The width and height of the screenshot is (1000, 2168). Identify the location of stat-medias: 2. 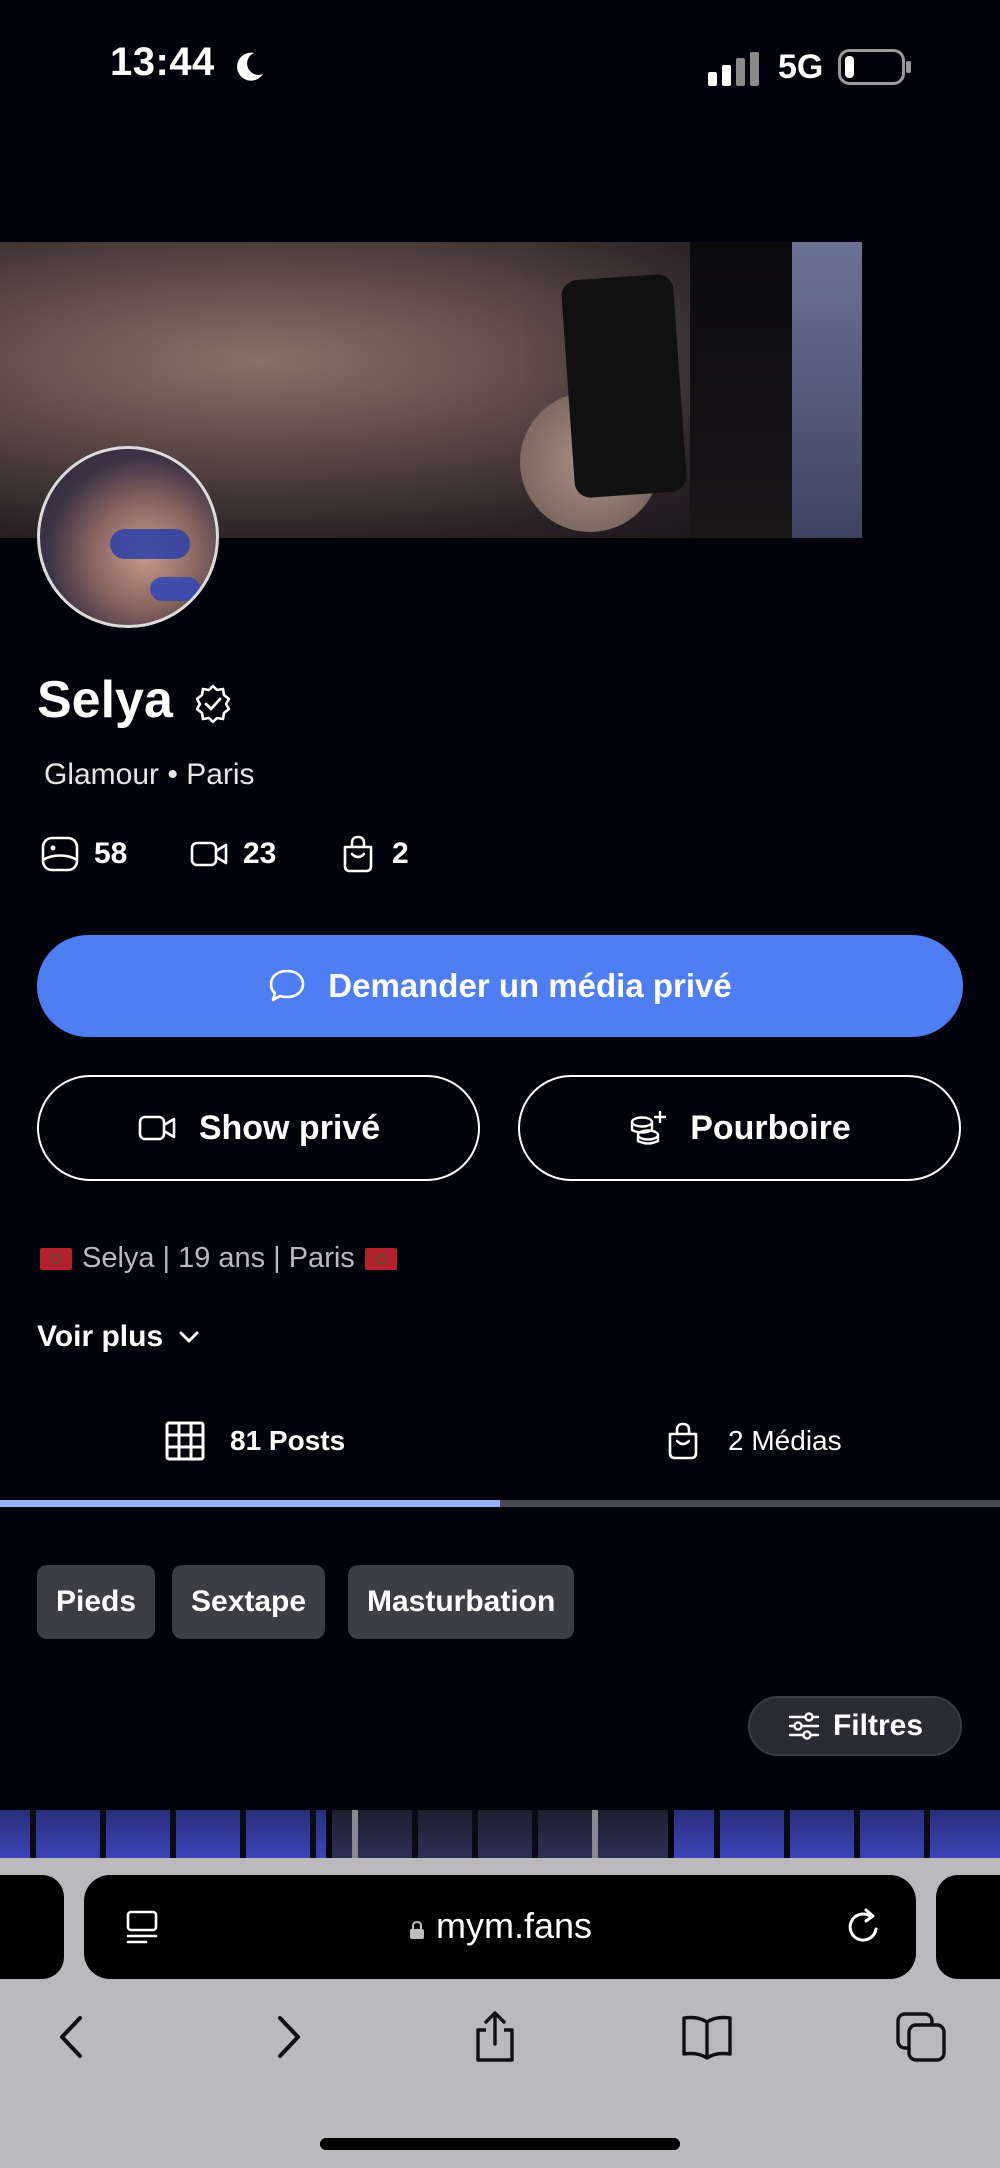
(373, 854).